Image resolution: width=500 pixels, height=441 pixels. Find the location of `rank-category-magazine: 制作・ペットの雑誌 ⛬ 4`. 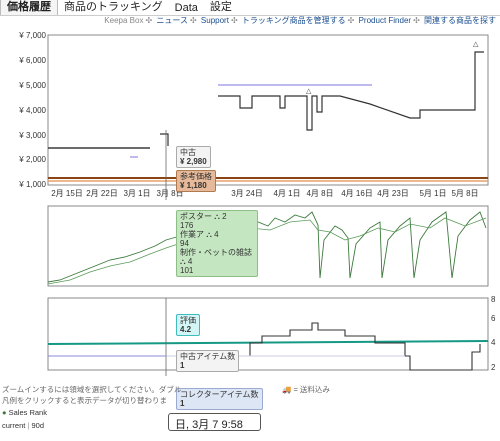

rank-category-magazine: 制作・ペットの雑誌 ⛬ 4 is located at coordinates (216, 257).